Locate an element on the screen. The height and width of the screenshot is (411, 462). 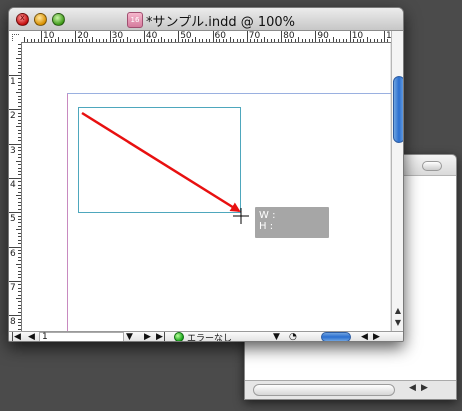
scroll-down-arrow-icon: ▼ is located at coordinates (397, 323).